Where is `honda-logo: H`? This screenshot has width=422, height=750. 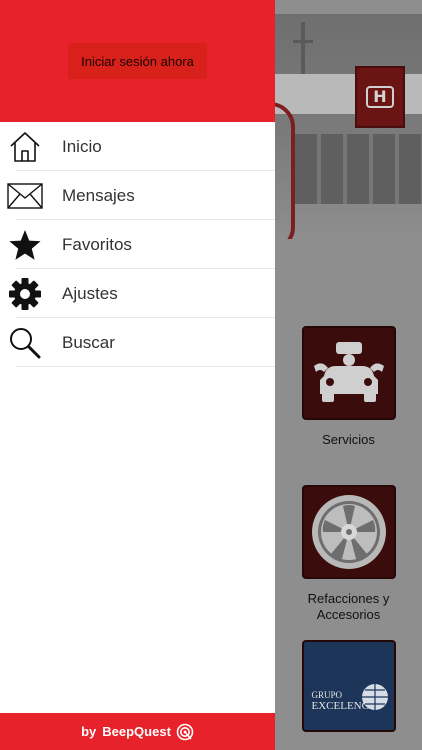
honda-logo: H is located at coordinates (380, 97).